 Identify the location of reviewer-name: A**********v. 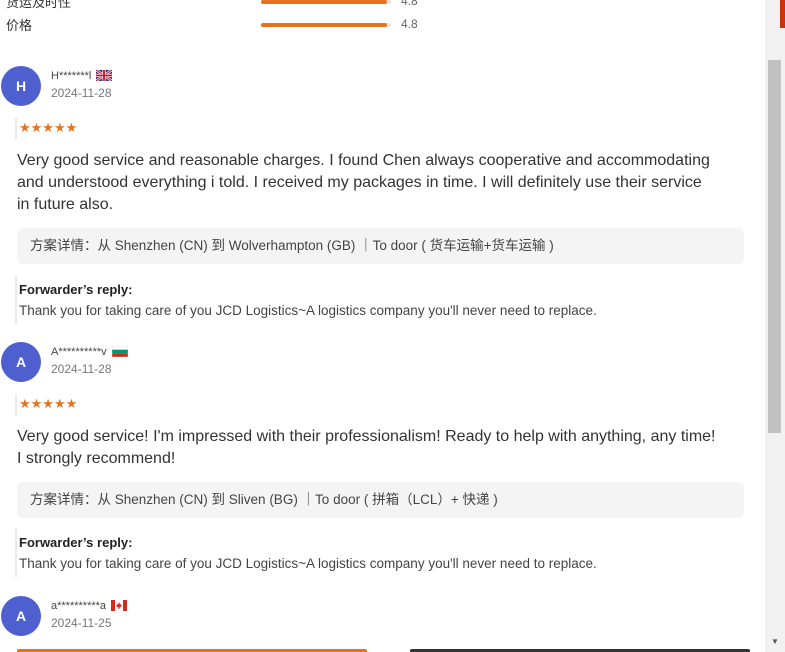
(89, 352).